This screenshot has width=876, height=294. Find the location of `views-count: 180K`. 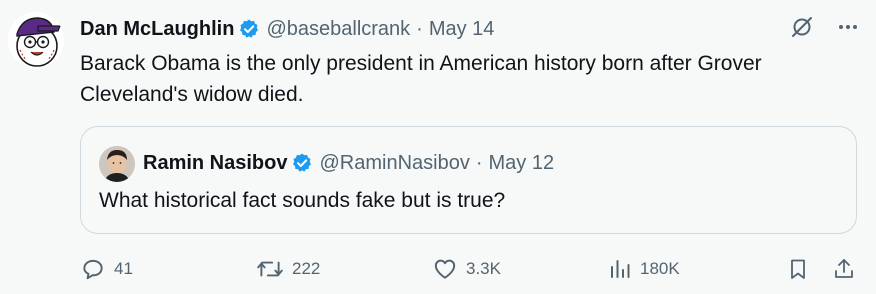

views-count: 180K is located at coordinates (660, 268).